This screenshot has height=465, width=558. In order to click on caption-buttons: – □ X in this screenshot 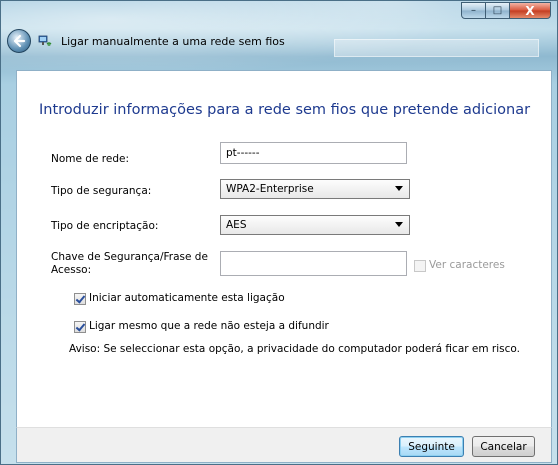, I will do `click(506, 10)`.